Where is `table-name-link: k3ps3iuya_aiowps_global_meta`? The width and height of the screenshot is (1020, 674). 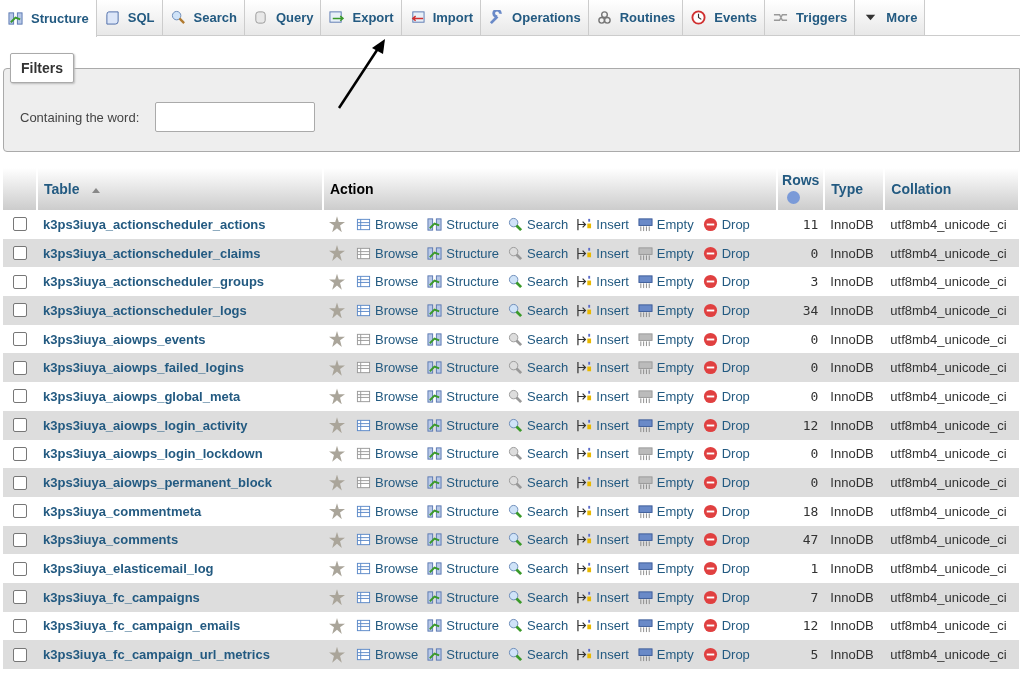 table-name-link: k3ps3iuya_aiowps_global_meta is located at coordinates (142, 396).